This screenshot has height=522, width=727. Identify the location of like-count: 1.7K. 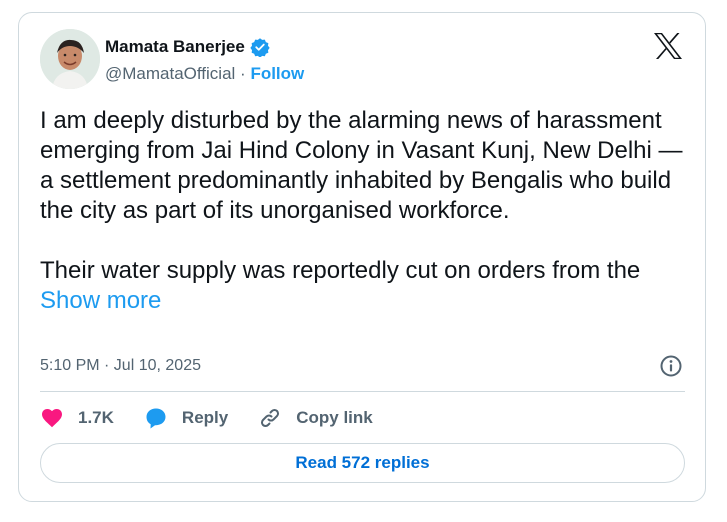
(96, 417).